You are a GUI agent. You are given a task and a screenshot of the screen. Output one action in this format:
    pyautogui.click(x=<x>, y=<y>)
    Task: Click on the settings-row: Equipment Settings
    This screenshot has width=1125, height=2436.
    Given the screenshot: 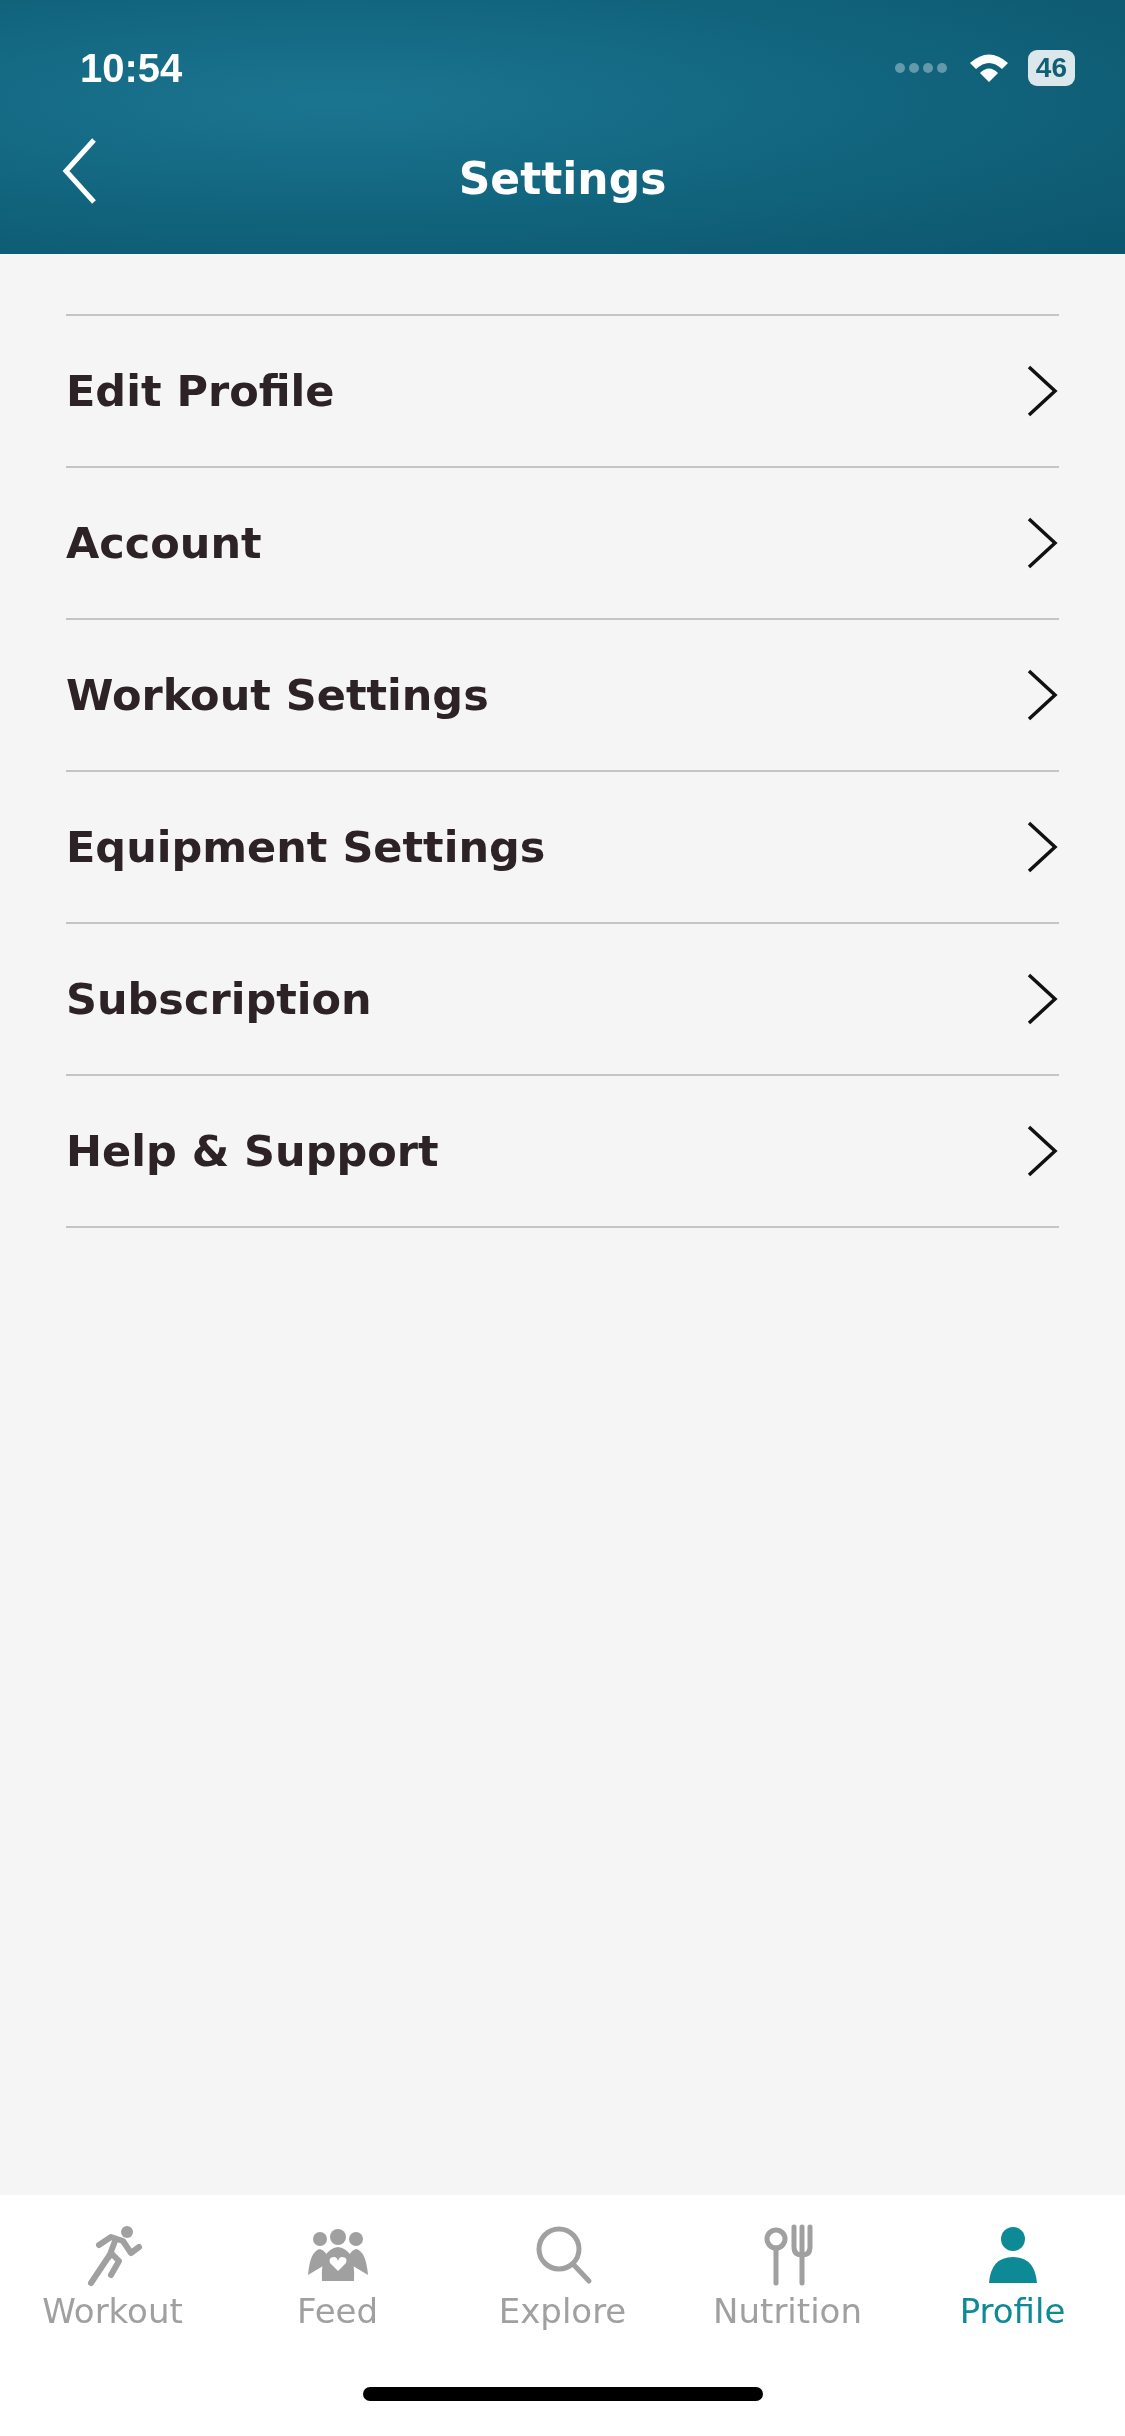 What is the action you would take?
    pyautogui.click(x=562, y=846)
    